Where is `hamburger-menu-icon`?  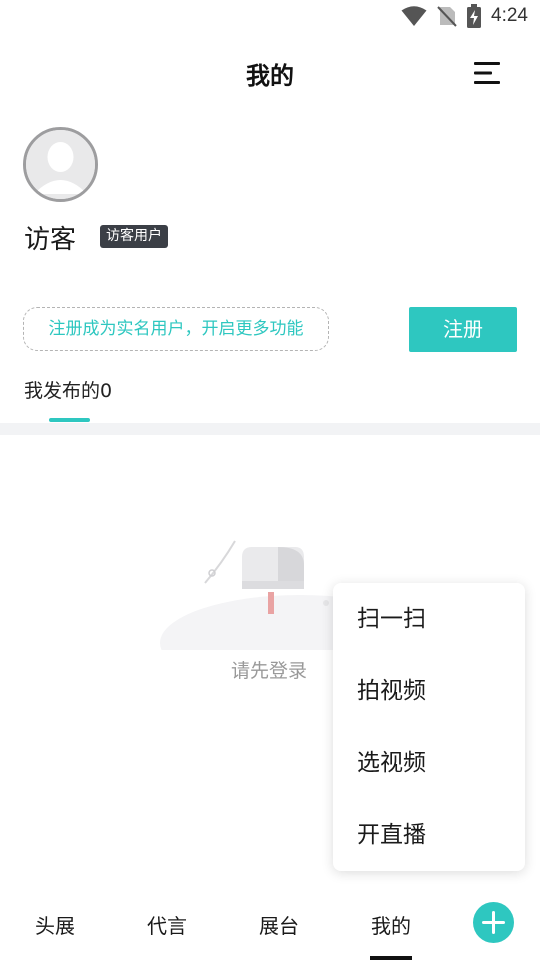
hamburger-menu-icon is located at coordinates (487, 73).